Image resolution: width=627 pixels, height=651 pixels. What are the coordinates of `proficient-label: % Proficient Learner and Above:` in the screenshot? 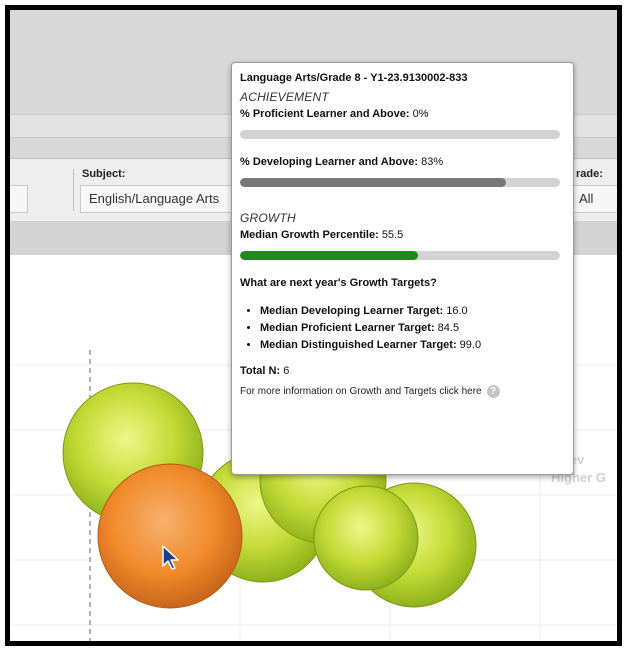 It's located at (325, 114).